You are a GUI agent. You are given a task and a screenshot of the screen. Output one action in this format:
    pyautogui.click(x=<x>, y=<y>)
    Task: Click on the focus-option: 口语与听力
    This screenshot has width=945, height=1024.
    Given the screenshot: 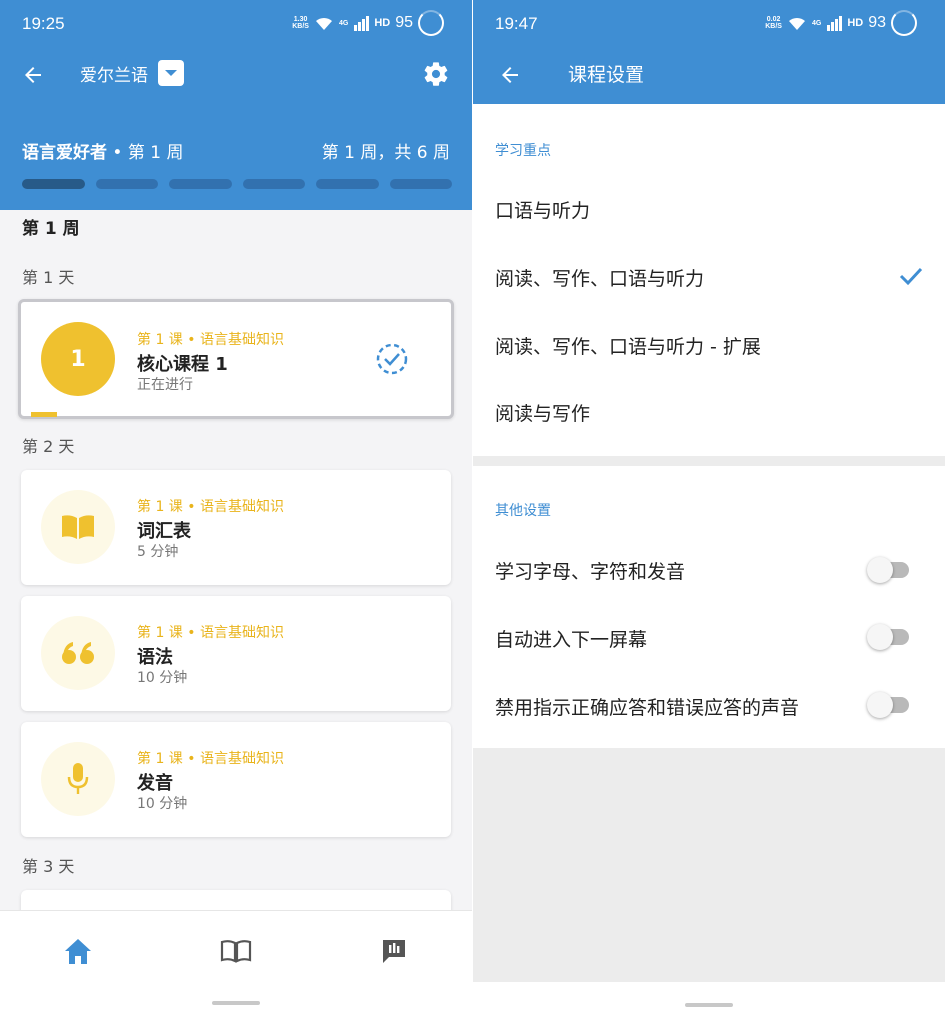 What is the action you would take?
    pyautogui.click(x=542, y=209)
    